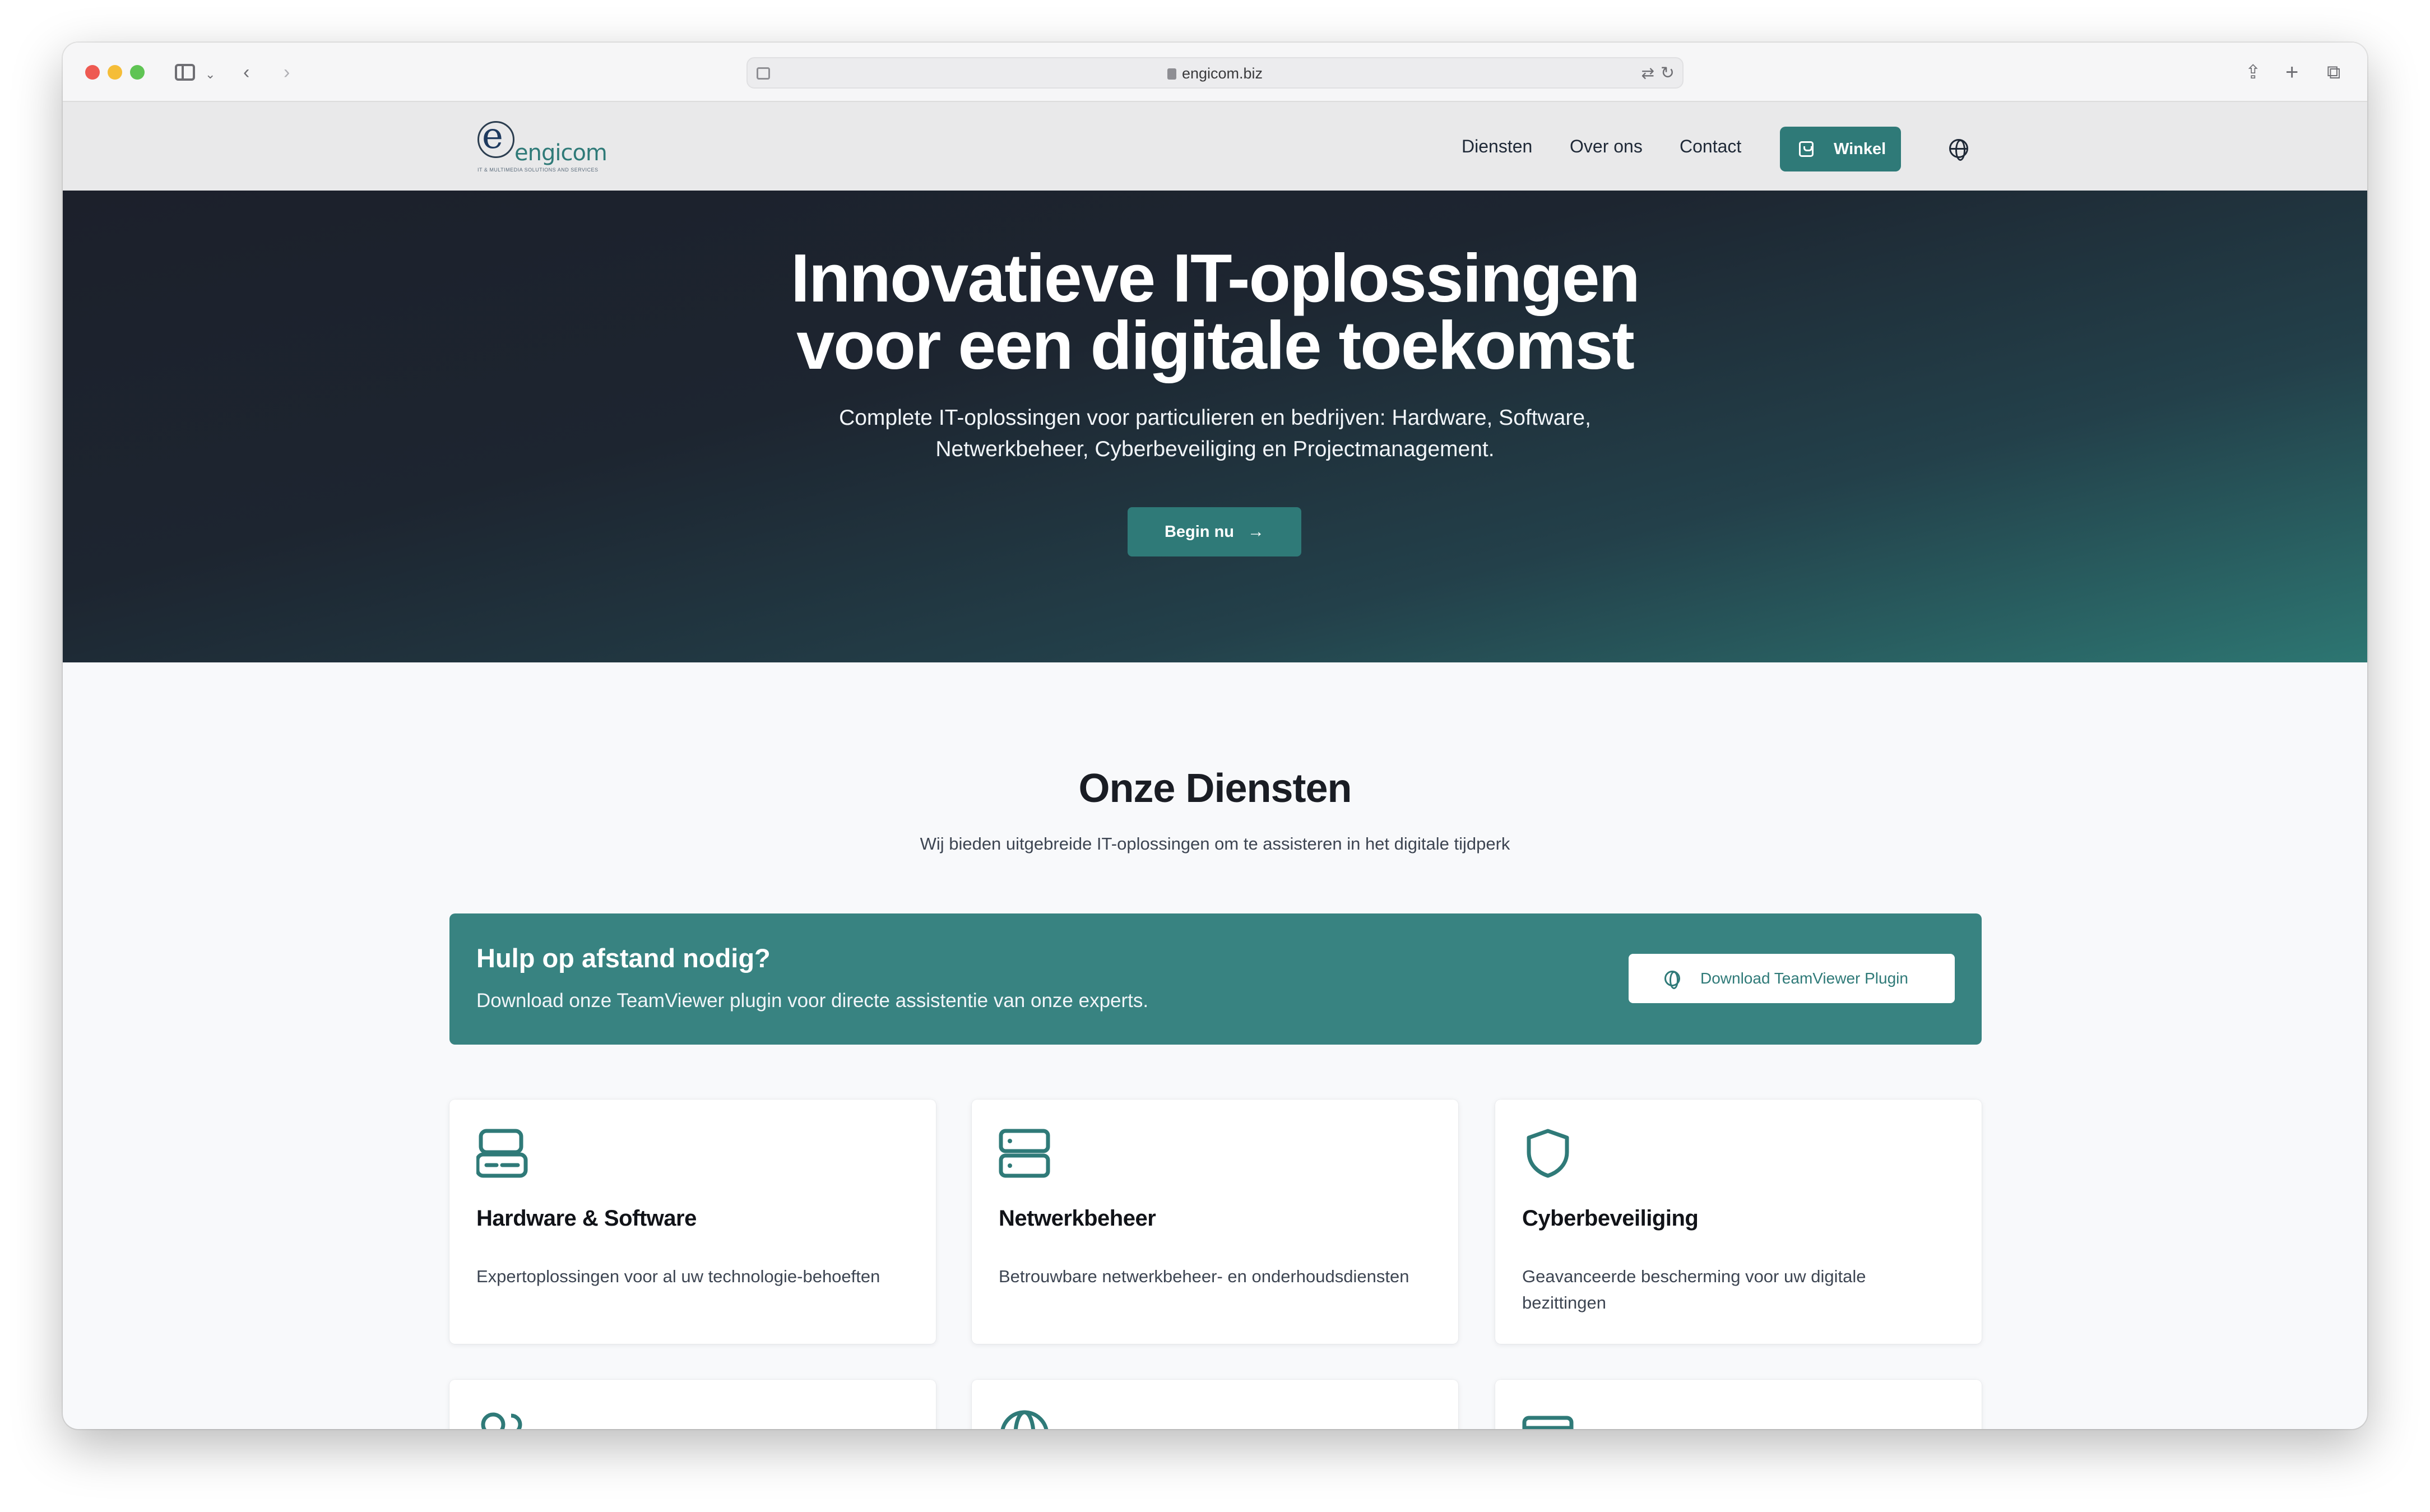 The height and width of the screenshot is (1512, 2430). I want to click on address-bar: engicom.biz ⇄ ↻, so click(1215, 73).